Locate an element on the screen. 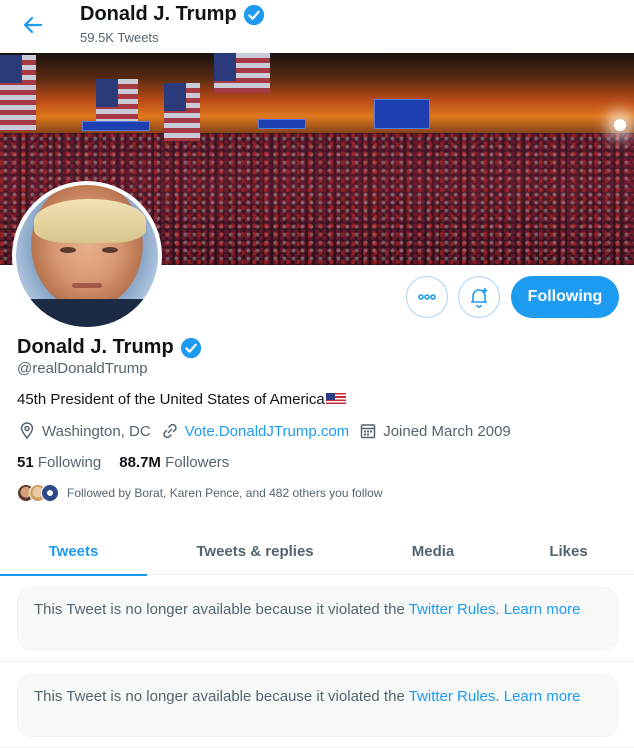 This screenshot has height=748, width=634. website-item: Vote.DonaldJTrump.com is located at coordinates (255, 431).